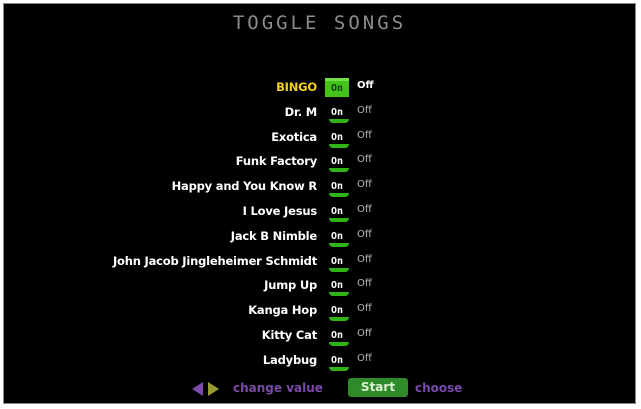  Describe the element at coordinates (290, 285) in the screenshot. I see `song-name: Jump Up` at that location.